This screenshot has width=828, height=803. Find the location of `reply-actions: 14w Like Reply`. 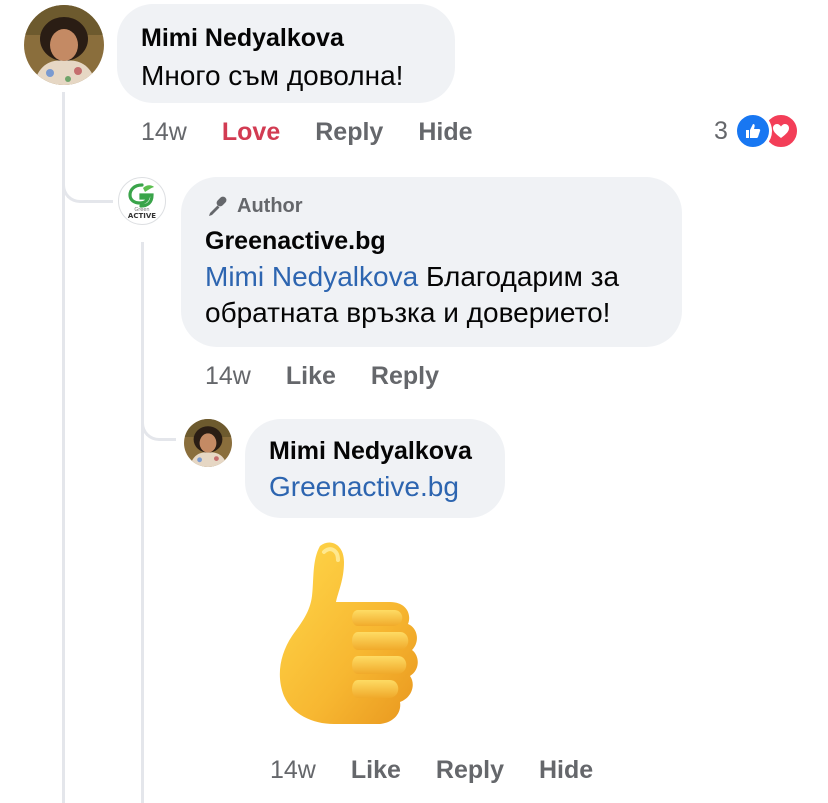

reply-actions: 14w Like Reply is located at coordinates (322, 376).